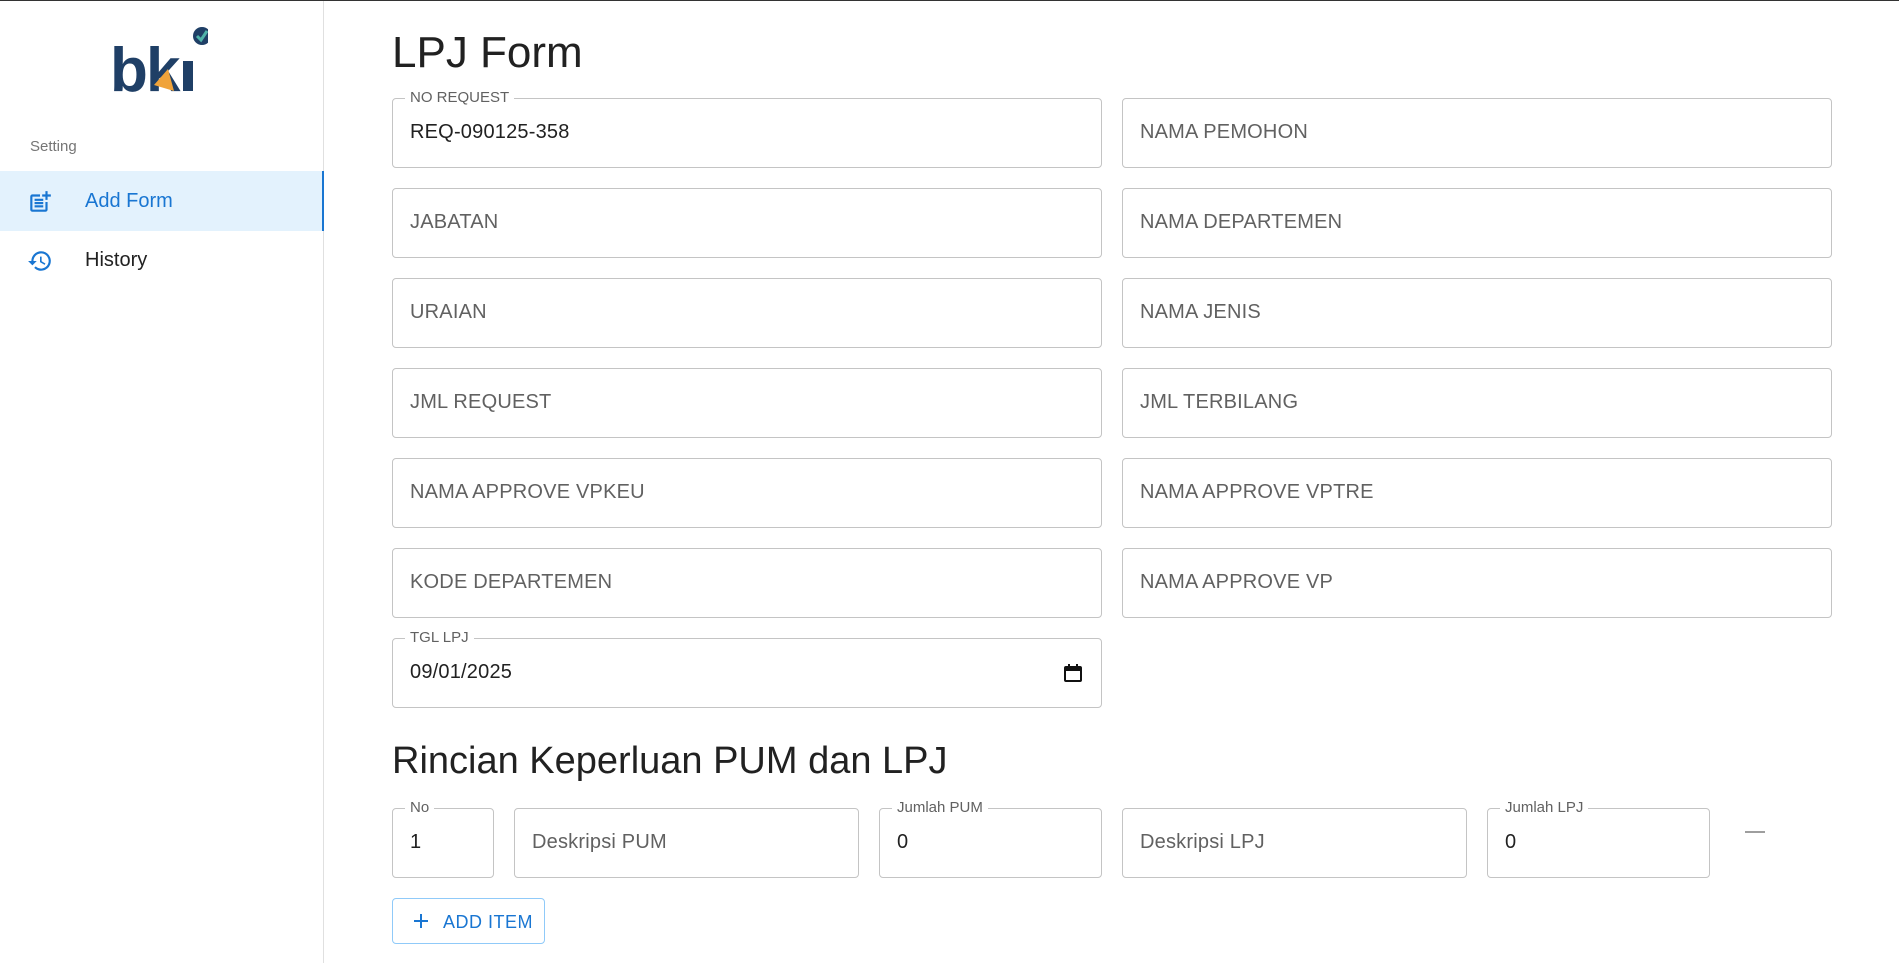 Image resolution: width=1899 pixels, height=963 pixels. I want to click on nama-approve-vp-placeholder: NAMA APPROVE VP, so click(1237, 582).